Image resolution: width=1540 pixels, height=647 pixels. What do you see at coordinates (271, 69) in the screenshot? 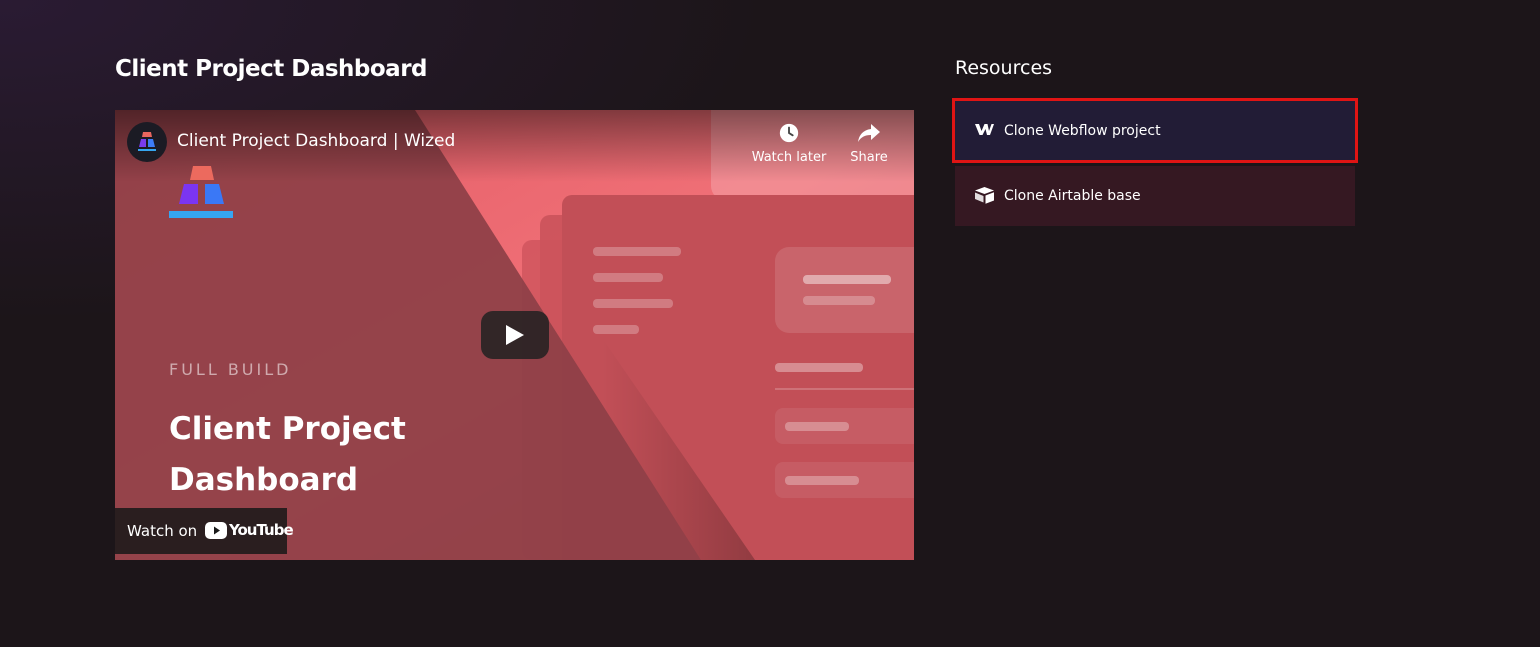
I see `page-title: Client Project Dashboard` at bounding box center [271, 69].